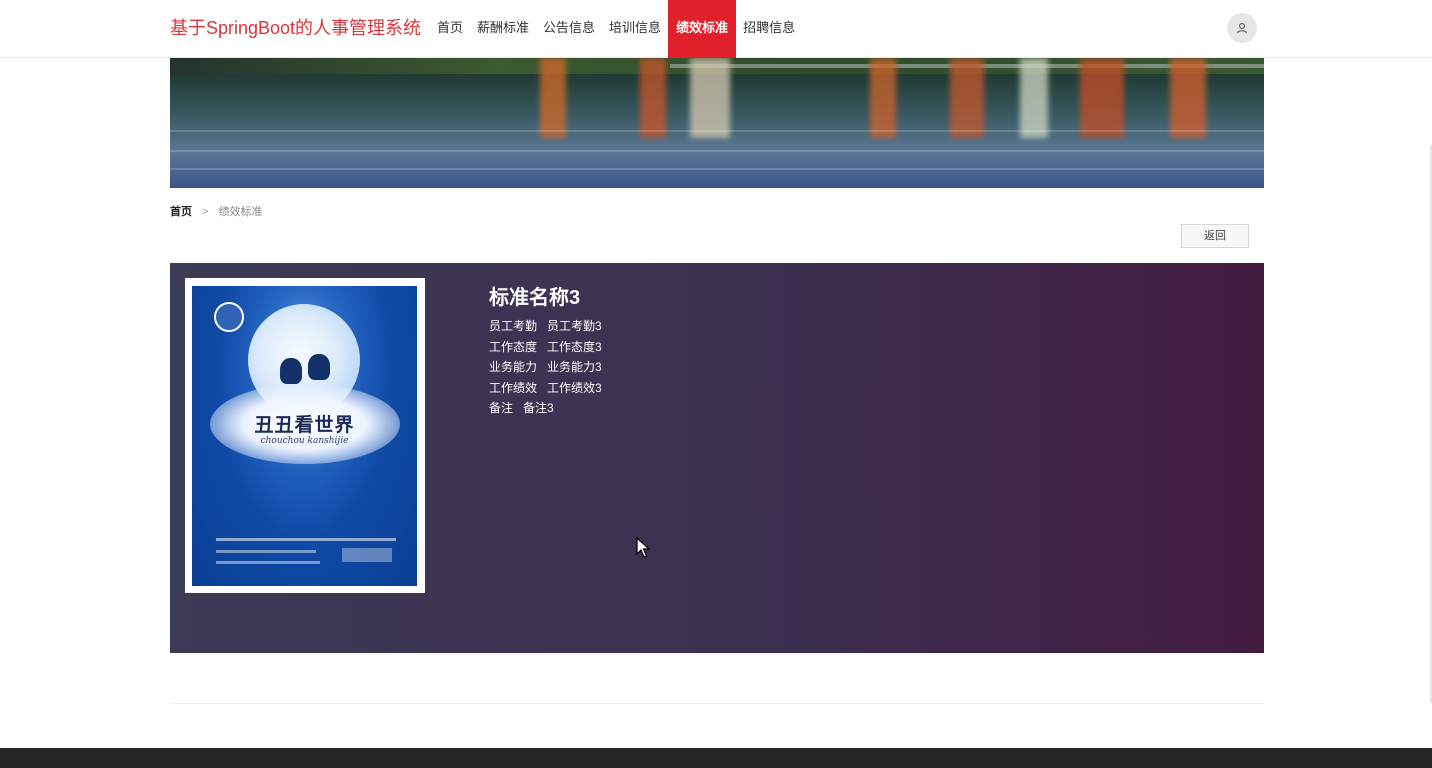 The height and width of the screenshot is (768, 1432). I want to click on banner-image, so click(717, 123).